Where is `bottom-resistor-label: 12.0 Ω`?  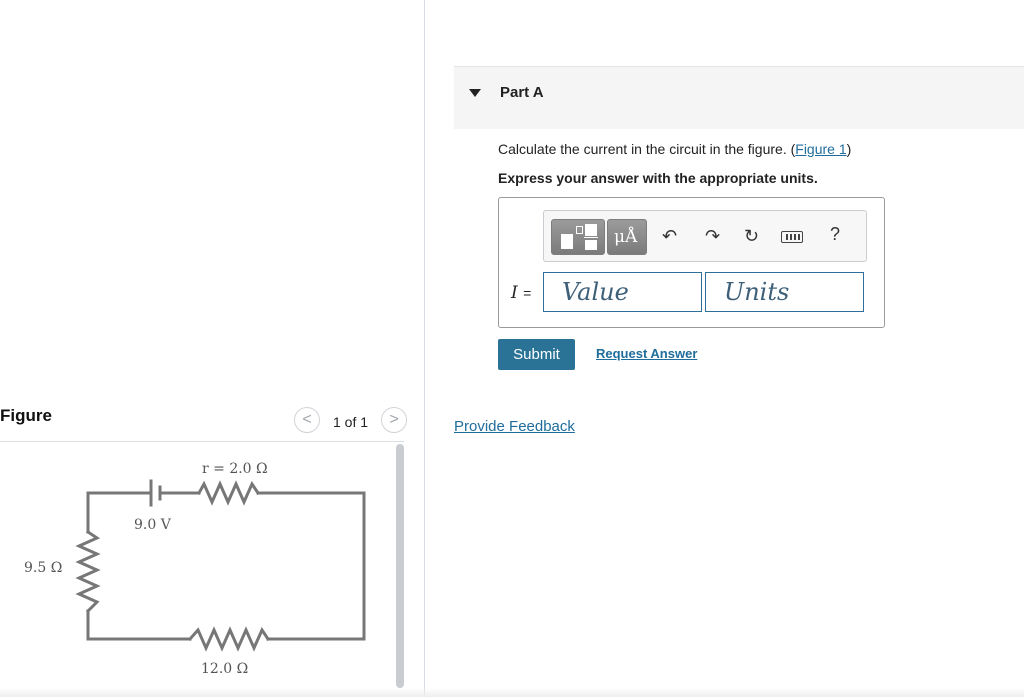 bottom-resistor-label: 12.0 Ω is located at coordinates (224, 669).